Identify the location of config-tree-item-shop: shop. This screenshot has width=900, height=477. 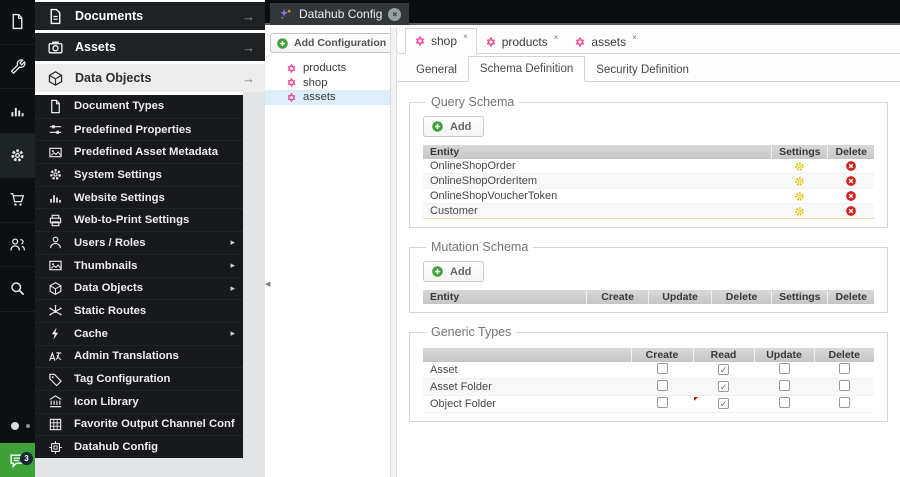
(327, 83).